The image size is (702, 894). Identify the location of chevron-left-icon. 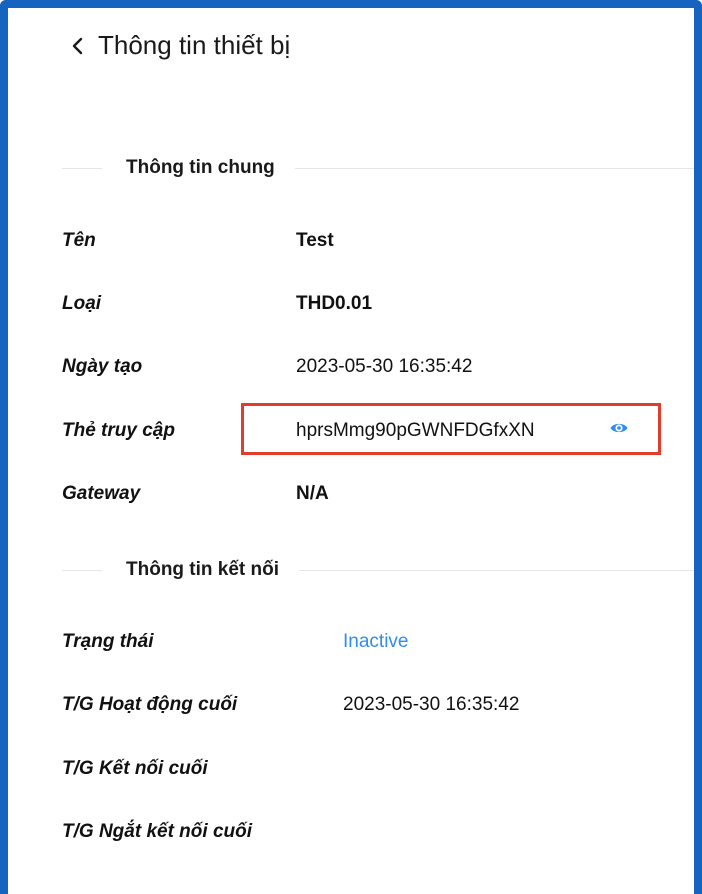
(78, 46).